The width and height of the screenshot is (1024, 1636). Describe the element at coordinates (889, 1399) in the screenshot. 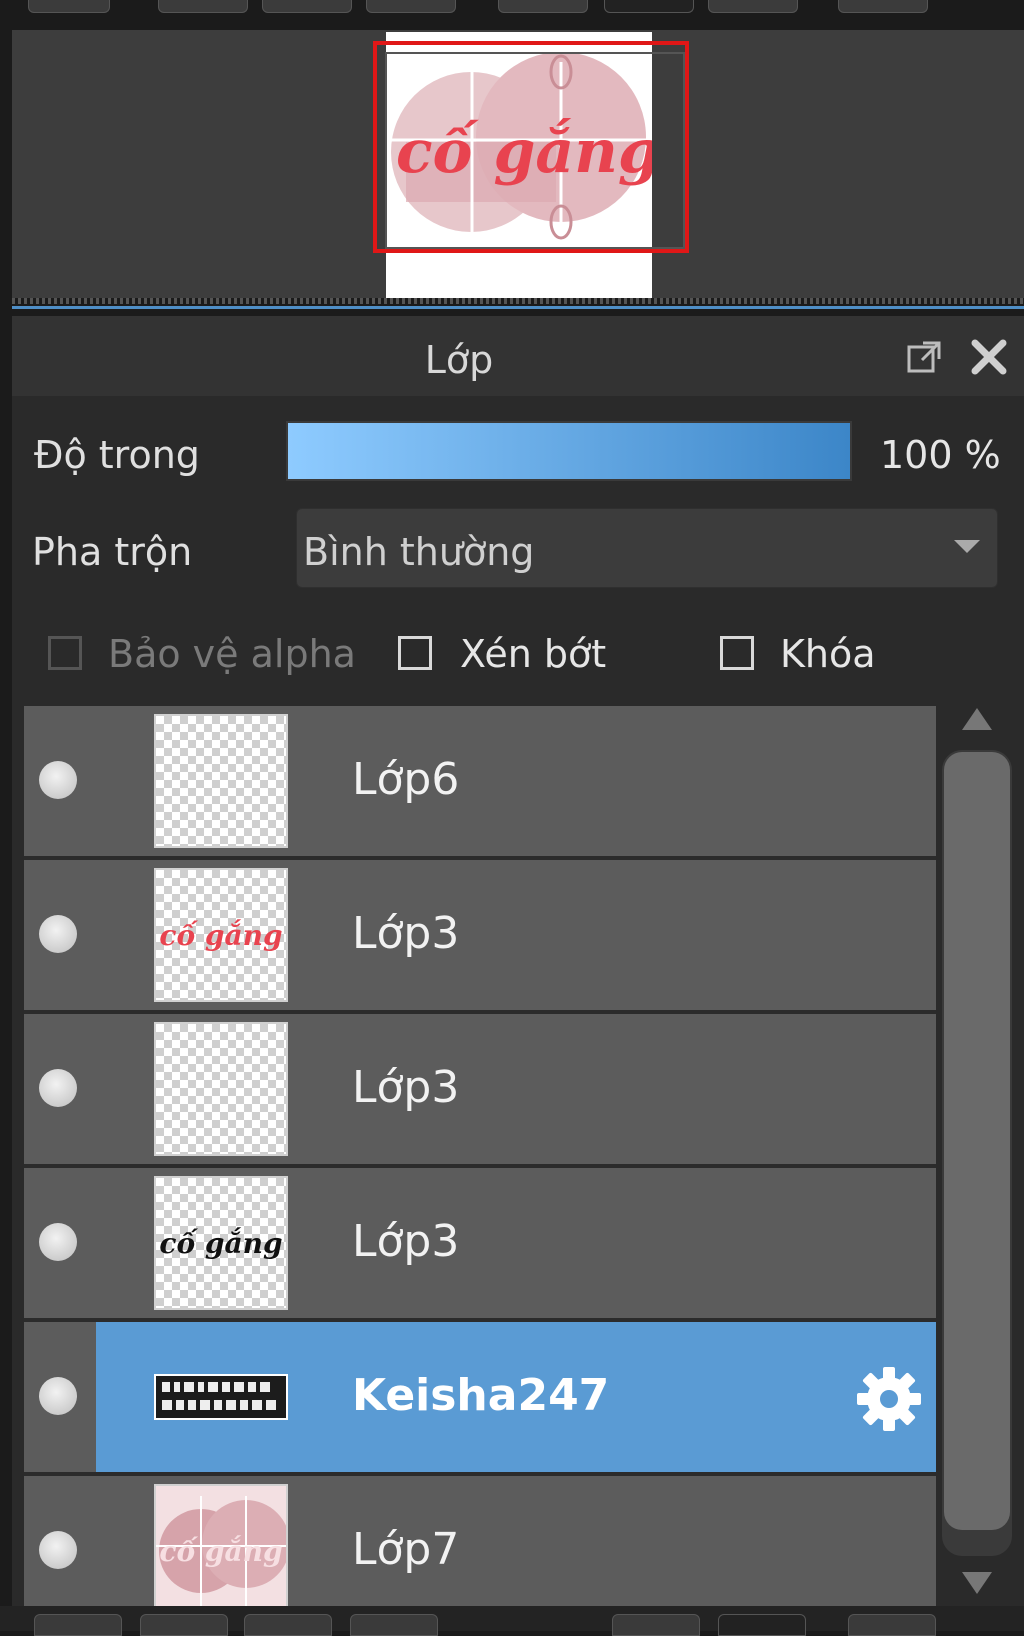

I see `gear-icon` at that location.